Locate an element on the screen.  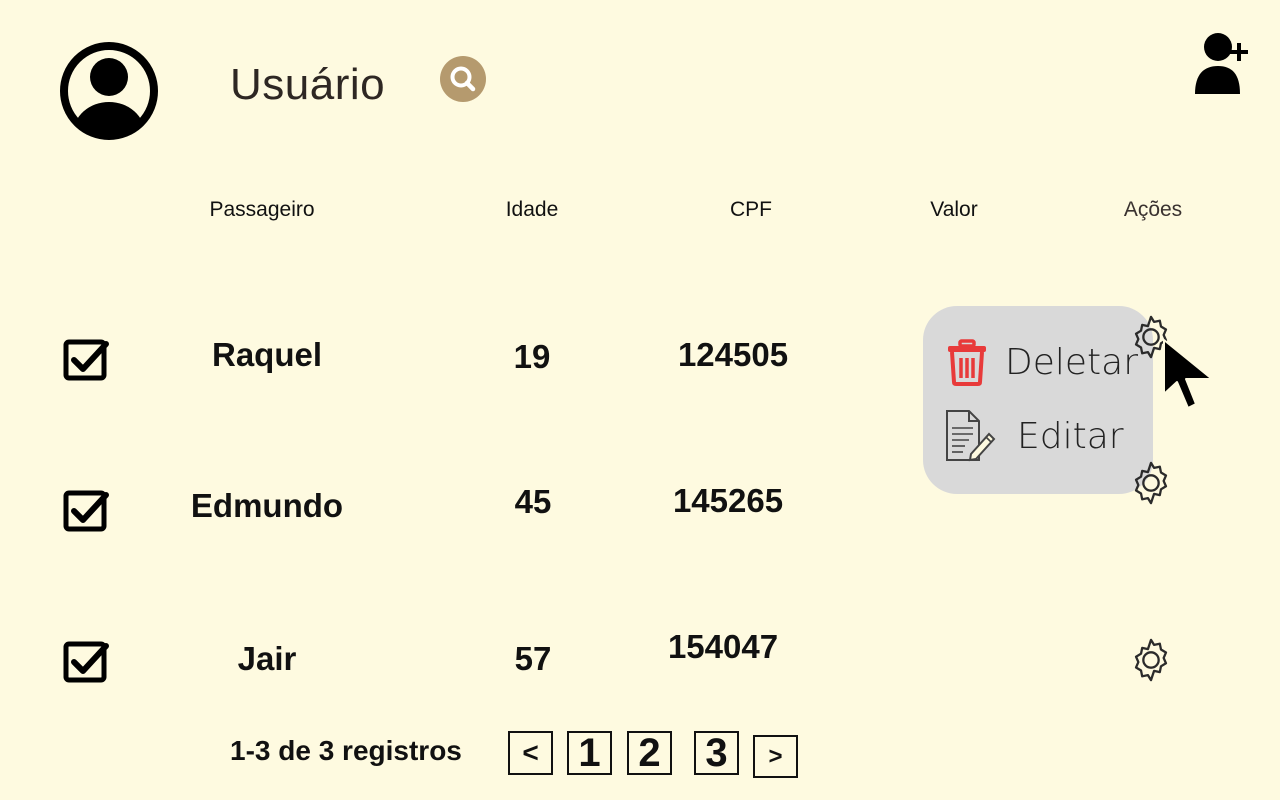
pagination-next-button: > is located at coordinates (775, 756).